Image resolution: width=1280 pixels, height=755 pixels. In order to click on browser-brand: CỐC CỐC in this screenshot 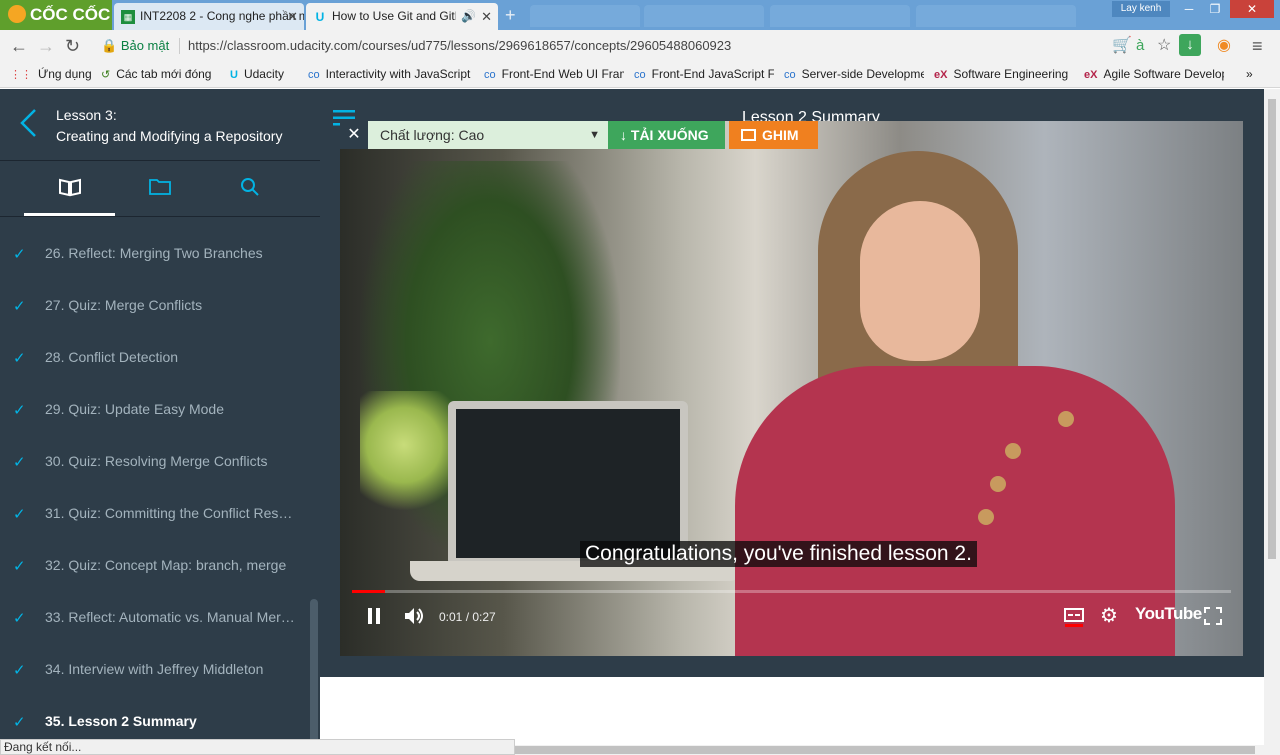, I will do `click(56, 15)`.